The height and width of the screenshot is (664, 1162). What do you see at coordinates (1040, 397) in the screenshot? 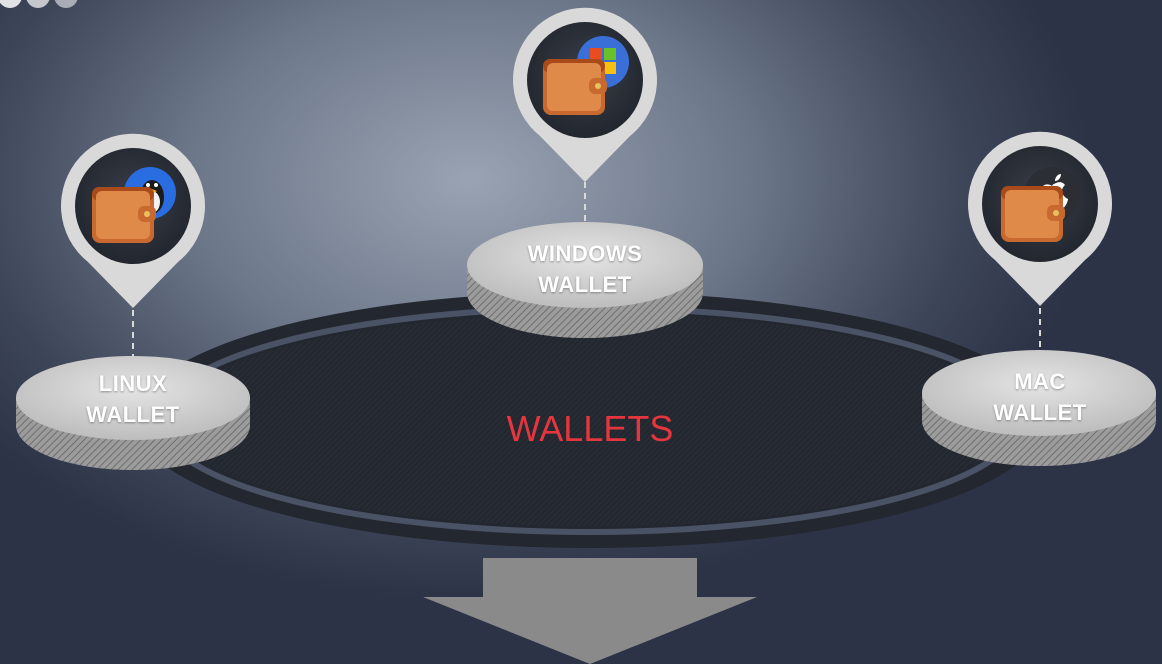
I see `mac-wallet-label: MAC WALLET` at bounding box center [1040, 397].